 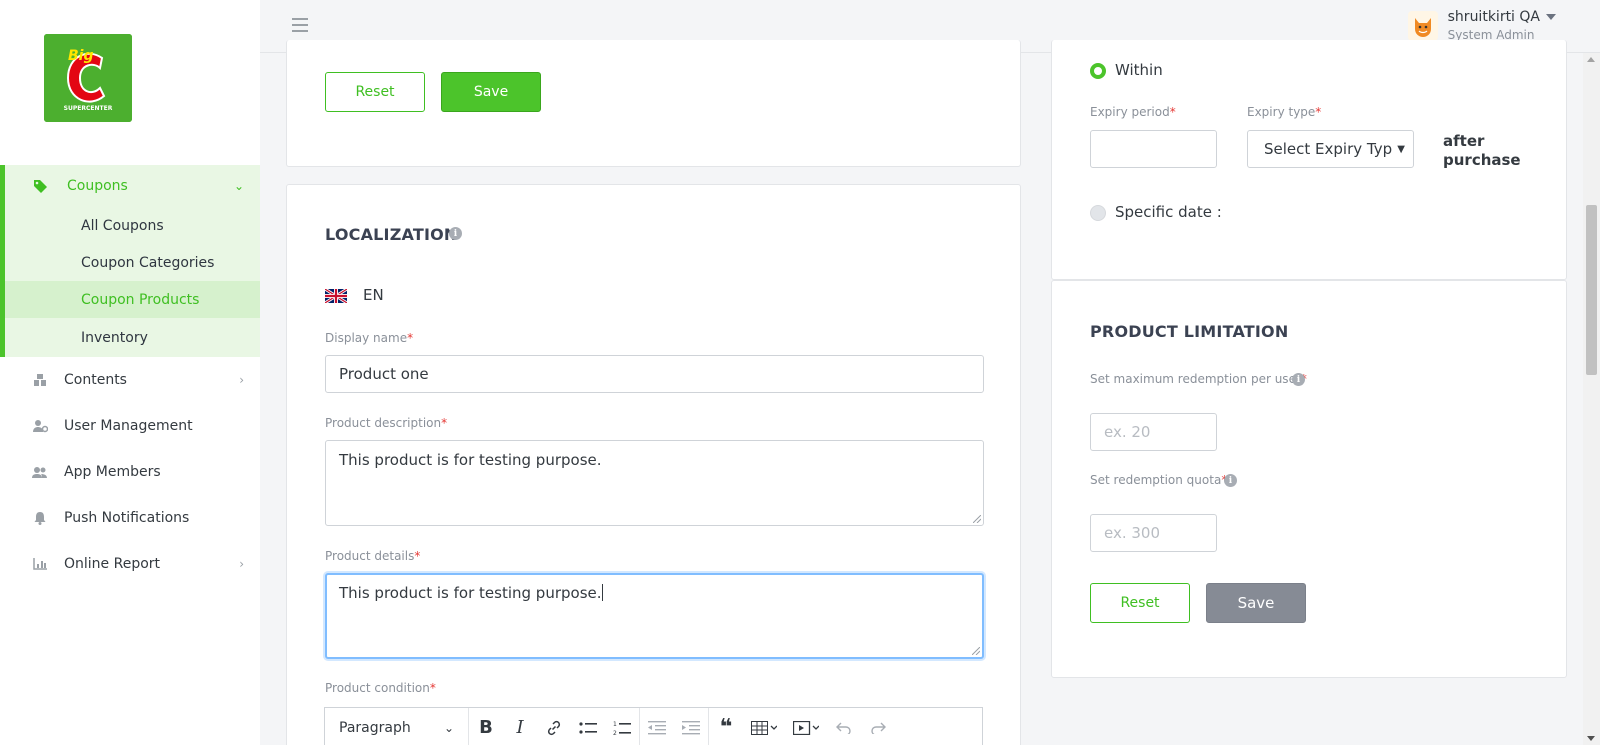 I want to click on product-description-textarea: This product is for testing purpose., so click(x=654, y=483).